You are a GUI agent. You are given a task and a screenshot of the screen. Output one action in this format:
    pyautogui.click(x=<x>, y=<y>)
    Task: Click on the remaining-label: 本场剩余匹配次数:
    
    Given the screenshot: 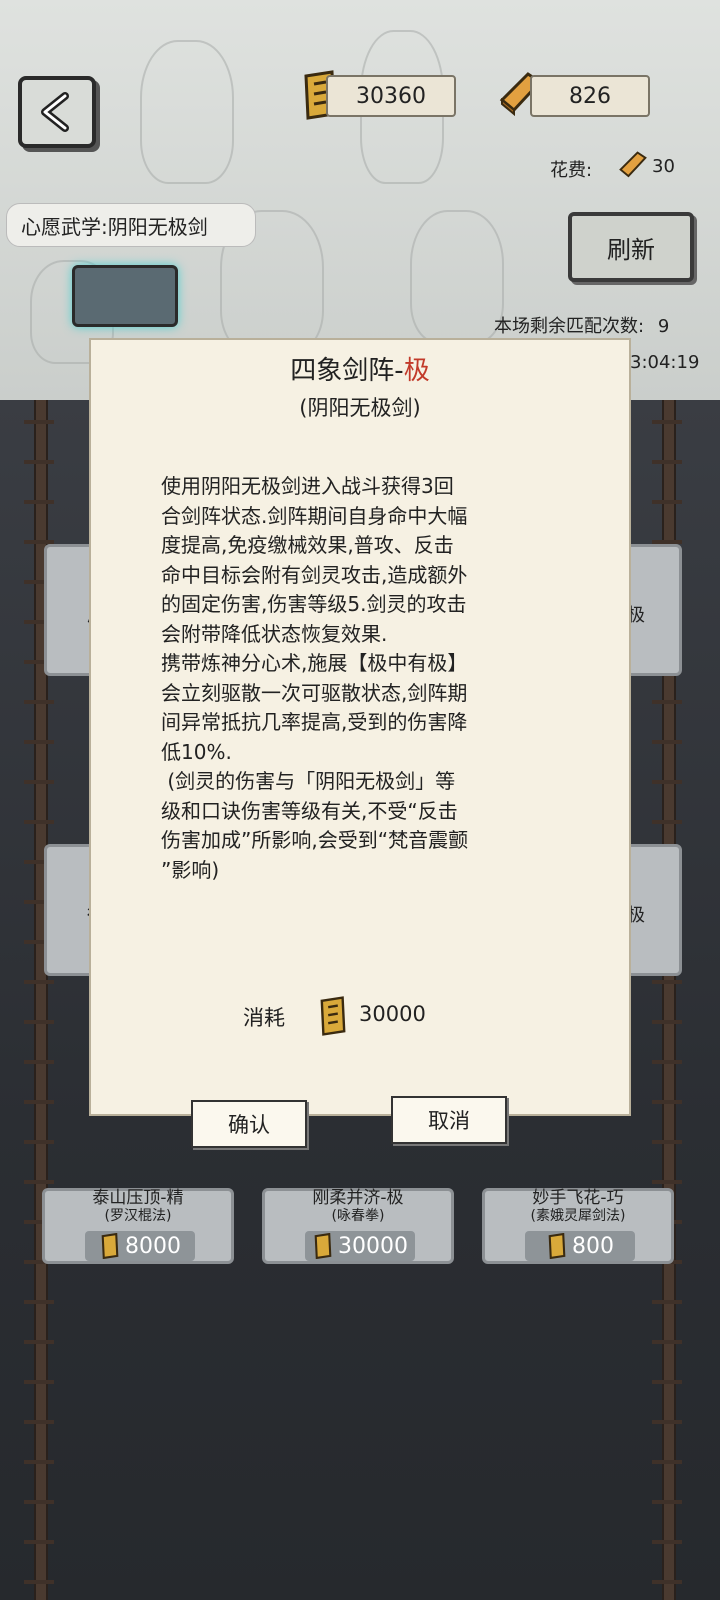 What is the action you would take?
    pyautogui.click(x=569, y=326)
    